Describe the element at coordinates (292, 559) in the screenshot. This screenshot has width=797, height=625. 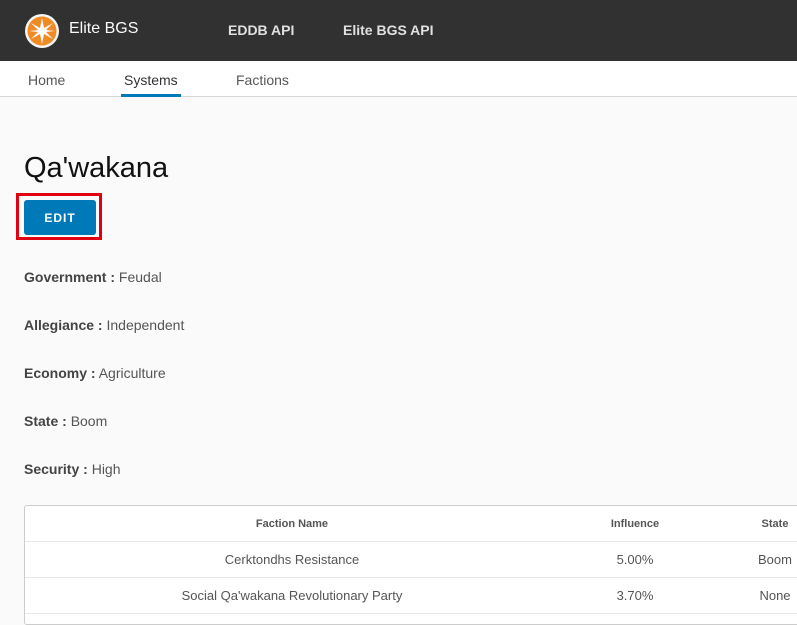
I see `faction-name-cell: Cerktondhs Resistance` at that location.